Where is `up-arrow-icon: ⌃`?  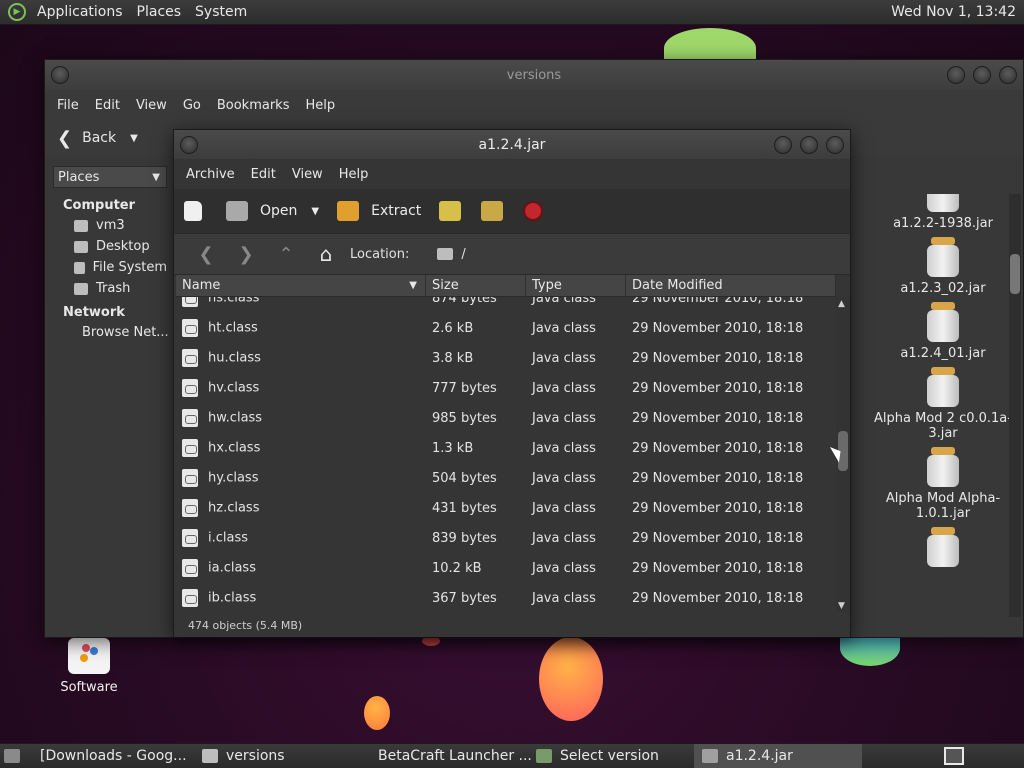 up-arrow-icon: ⌃ is located at coordinates (286, 254).